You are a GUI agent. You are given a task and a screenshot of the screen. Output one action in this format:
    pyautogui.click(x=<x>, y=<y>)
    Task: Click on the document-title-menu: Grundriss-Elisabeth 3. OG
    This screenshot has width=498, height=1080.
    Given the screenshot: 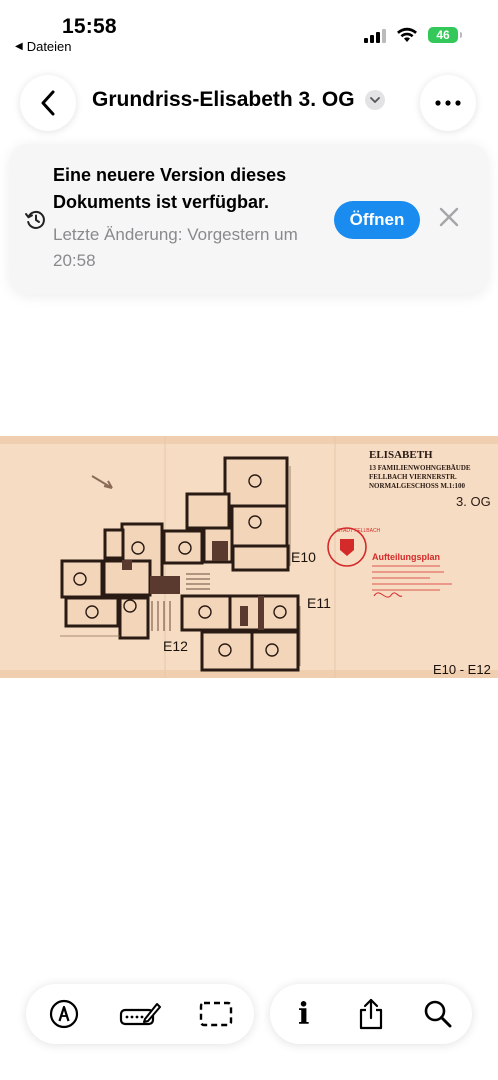 What is the action you would take?
    pyautogui.click(x=238, y=100)
    